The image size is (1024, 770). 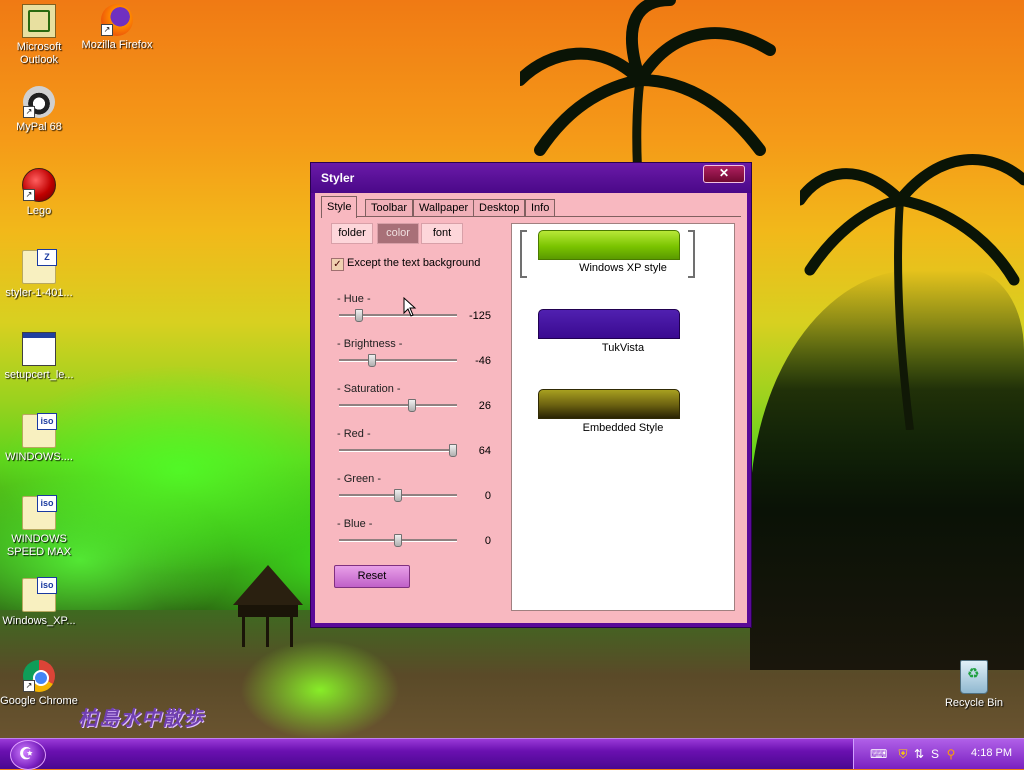 What do you see at coordinates (117, 45) in the screenshot?
I see `desktop-icon-label: Mozilla Firefox` at bounding box center [117, 45].